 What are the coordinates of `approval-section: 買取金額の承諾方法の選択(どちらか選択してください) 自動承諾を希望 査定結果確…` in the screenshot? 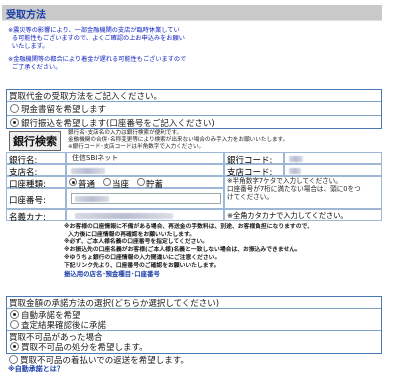 It's located at (194, 325).